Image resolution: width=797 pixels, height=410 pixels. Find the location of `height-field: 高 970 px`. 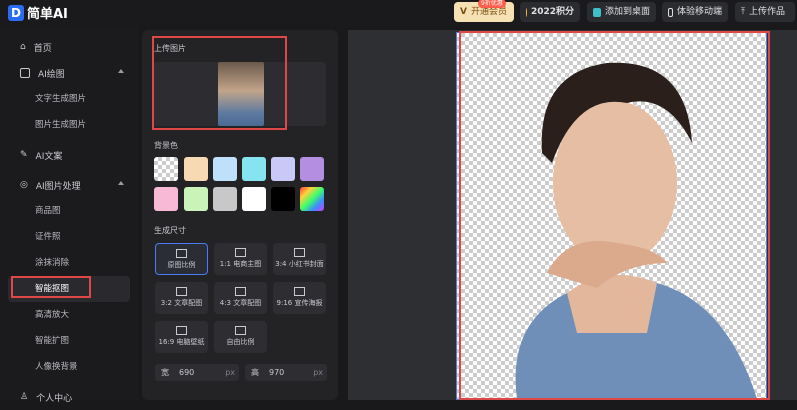

height-field: 高 970 px is located at coordinates (286, 372).